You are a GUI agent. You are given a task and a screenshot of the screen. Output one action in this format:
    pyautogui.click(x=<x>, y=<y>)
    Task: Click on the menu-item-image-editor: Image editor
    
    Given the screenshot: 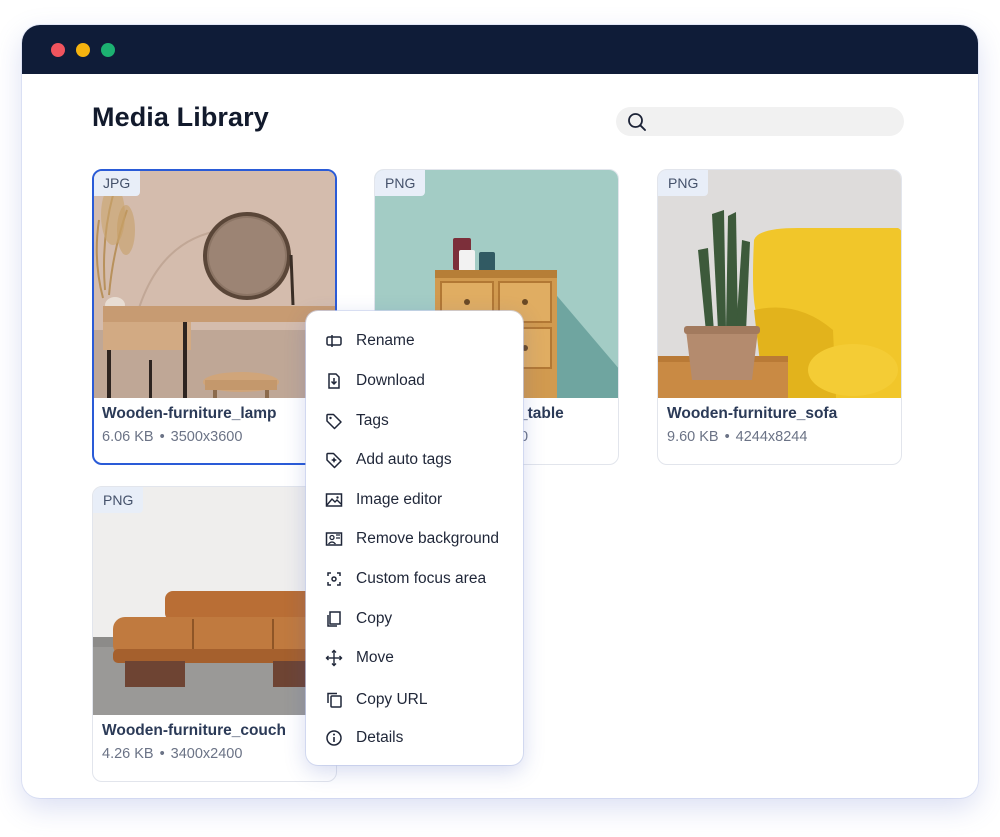 What is the action you would take?
    pyautogui.click(x=414, y=500)
    